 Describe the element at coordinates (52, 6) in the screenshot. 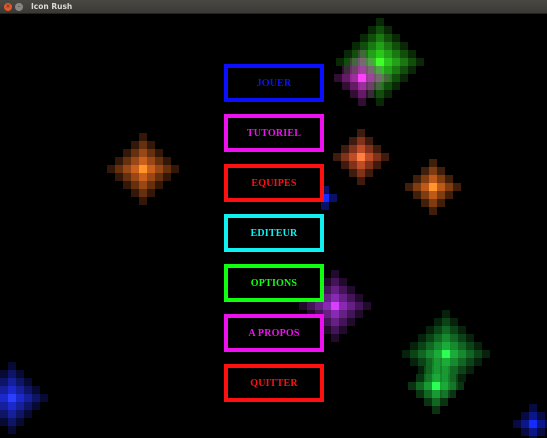

I see `window-title: Icon Rush` at that location.